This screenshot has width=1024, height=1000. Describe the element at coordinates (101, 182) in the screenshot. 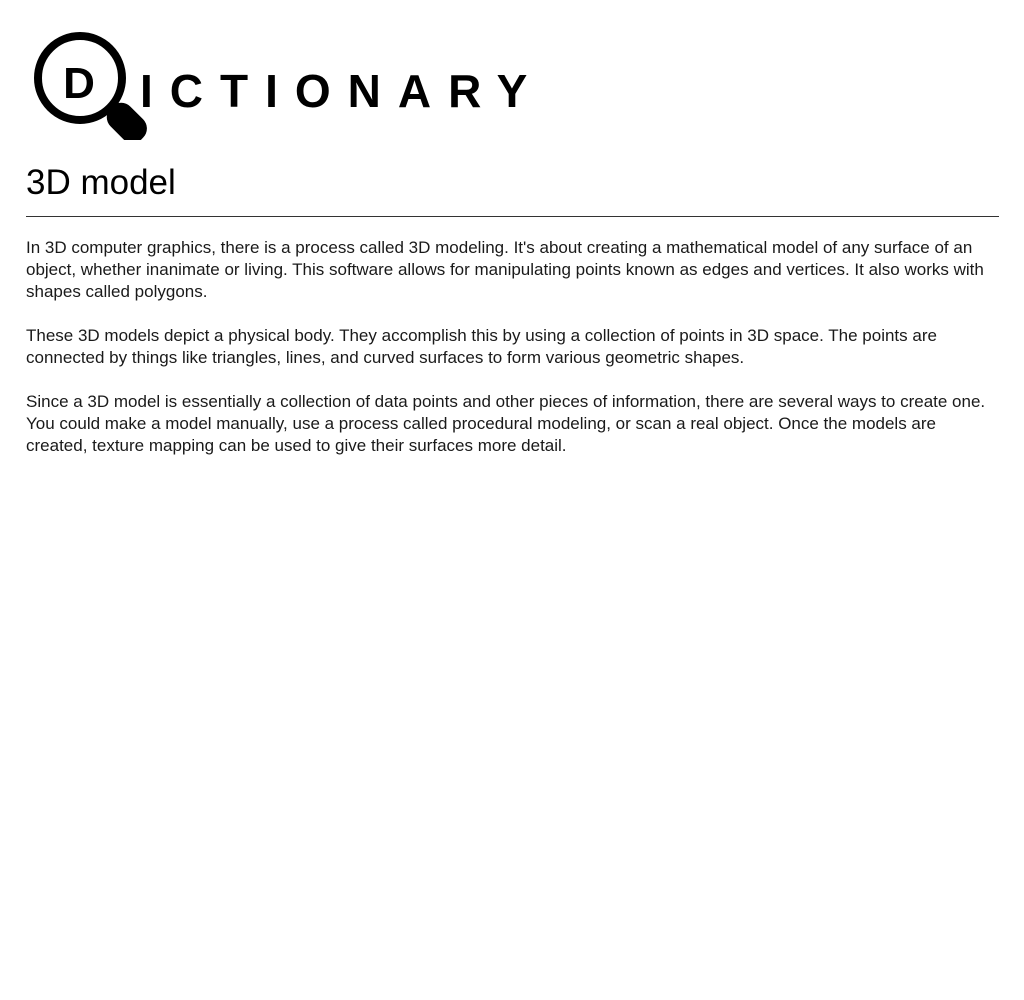

I see `page-title: 3D model` at that location.